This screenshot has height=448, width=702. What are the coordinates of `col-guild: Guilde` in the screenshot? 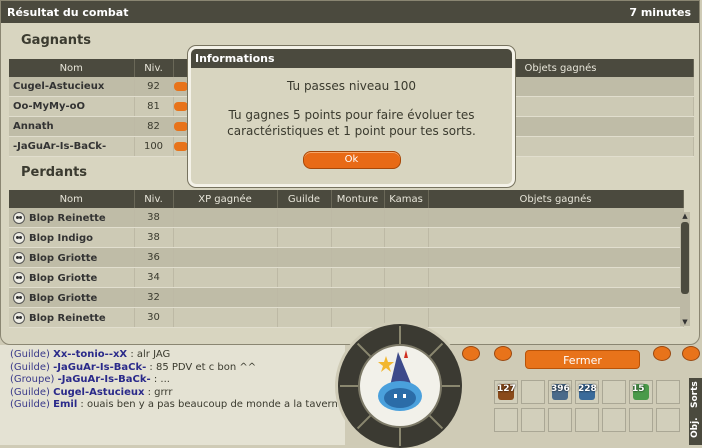 It's located at (304, 199).